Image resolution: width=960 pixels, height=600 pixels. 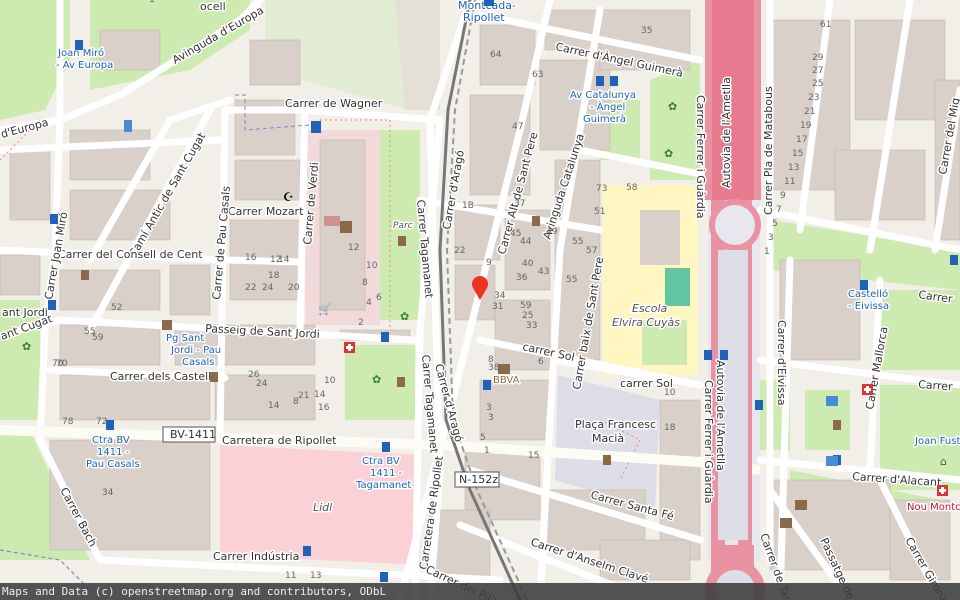 What do you see at coordinates (116, 308) in the screenshot?
I see `house-number: 52` at bounding box center [116, 308].